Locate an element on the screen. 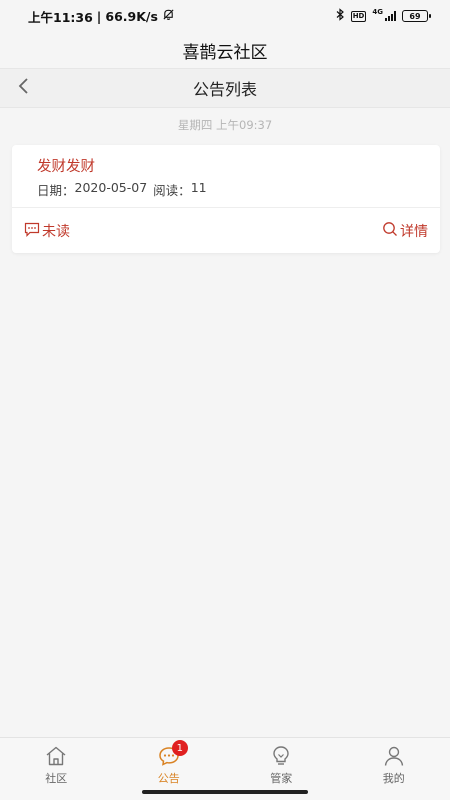 The height and width of the screenshot is (800, 450). unread-button: 未读 is located at coordinates (47, 231).